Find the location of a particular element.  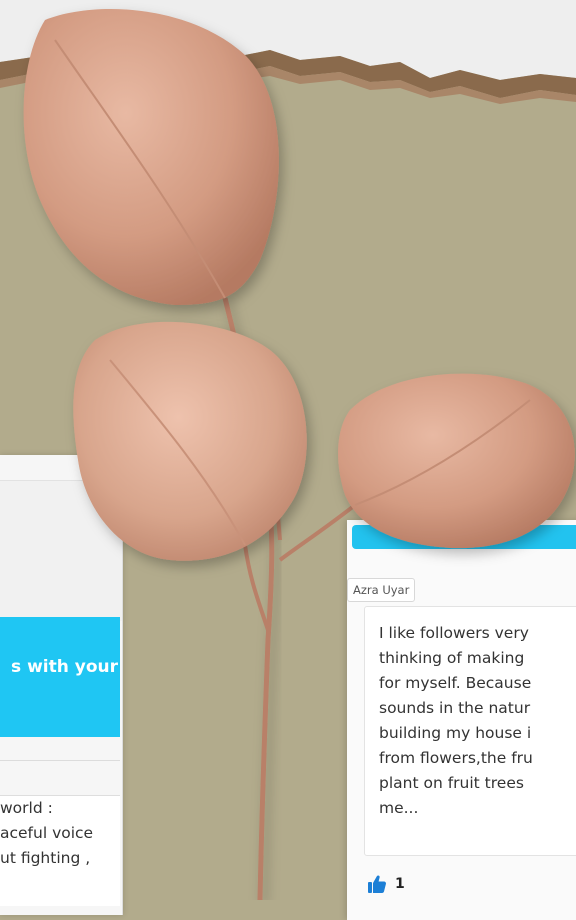

left-card-divider is located at coordinates (60, 760).